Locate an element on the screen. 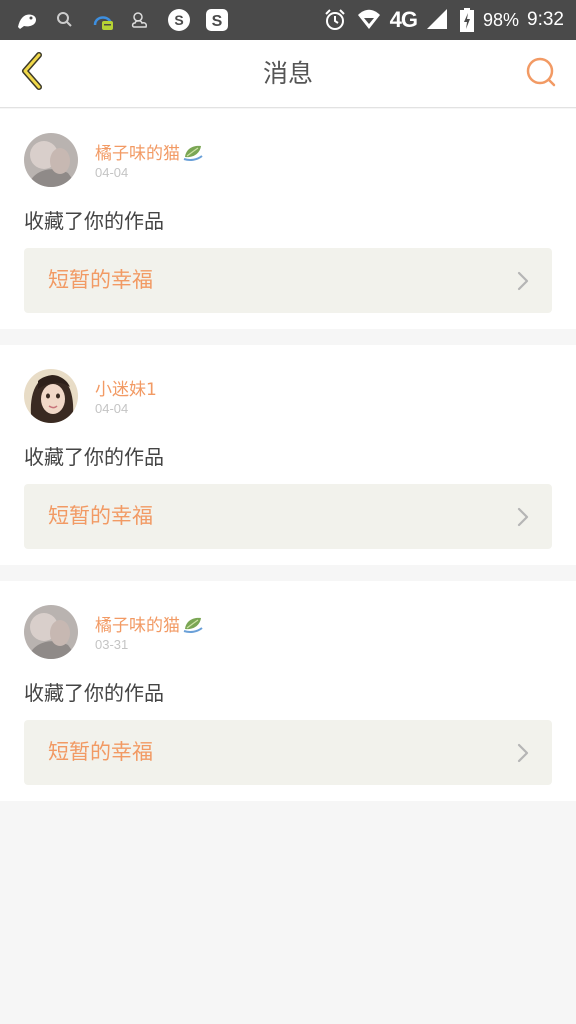 The width and height of the screenshot is (576, 1024). notification-app-icon is located at coordinates (103, 20).